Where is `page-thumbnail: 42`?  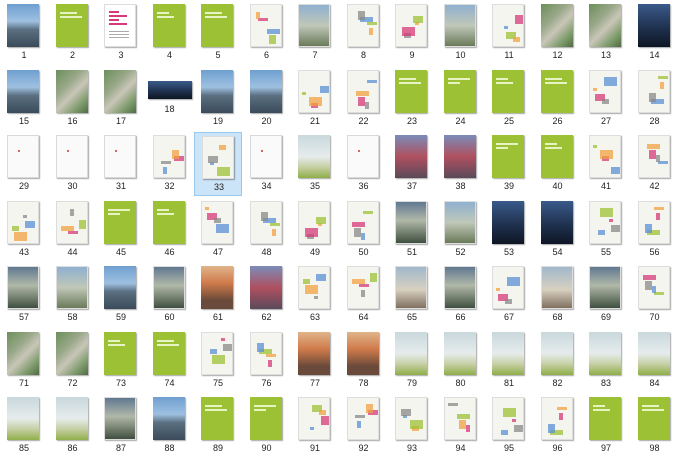
page-thumbnail: 42 is located at coordinates (655, 164).